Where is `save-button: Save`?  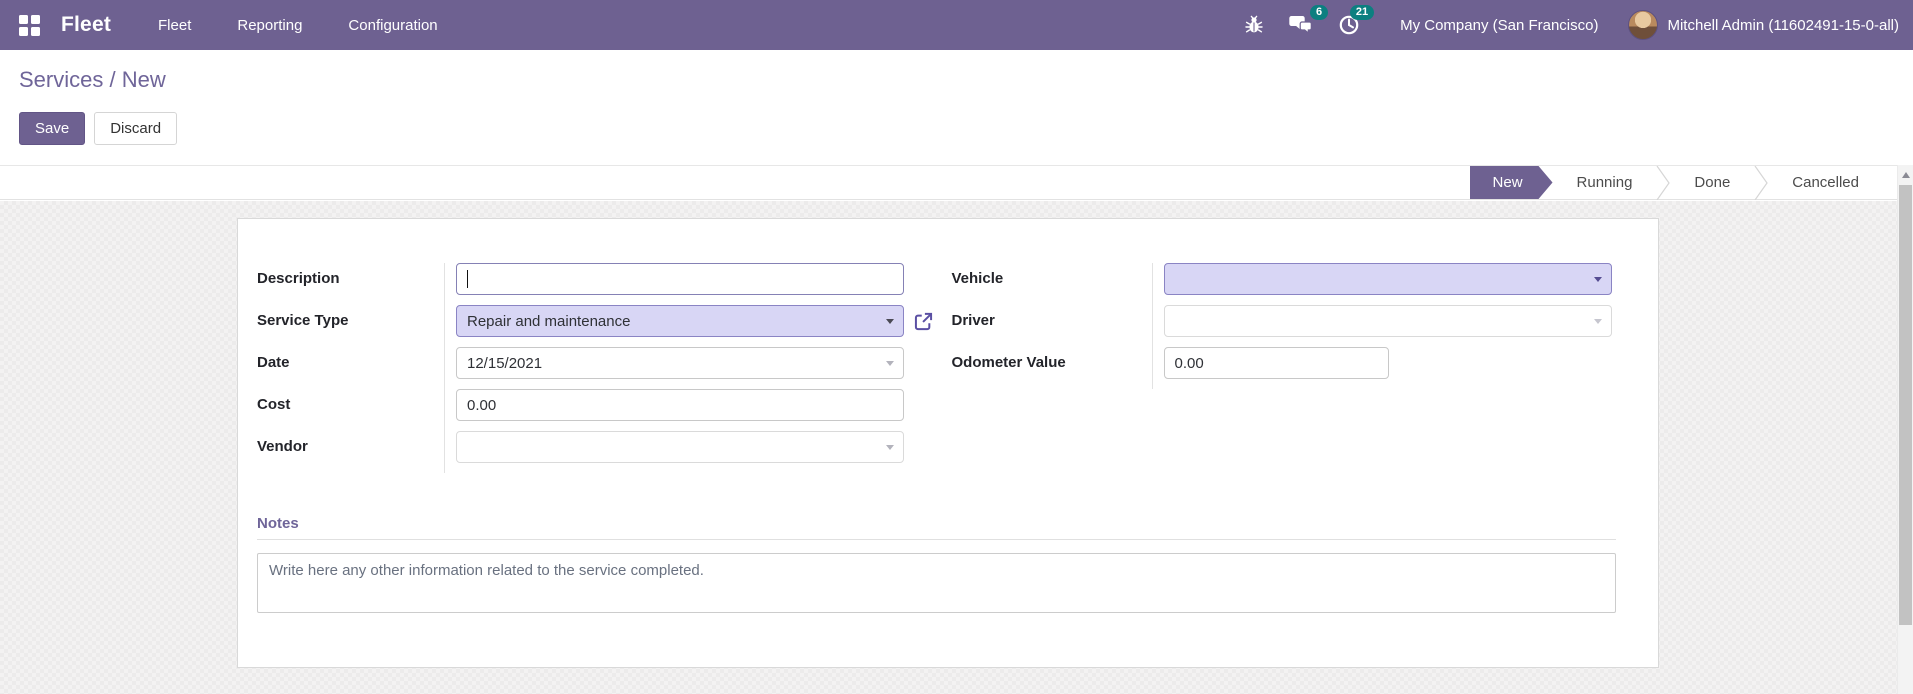 save-button: Save is located at coordinates (52, 128).